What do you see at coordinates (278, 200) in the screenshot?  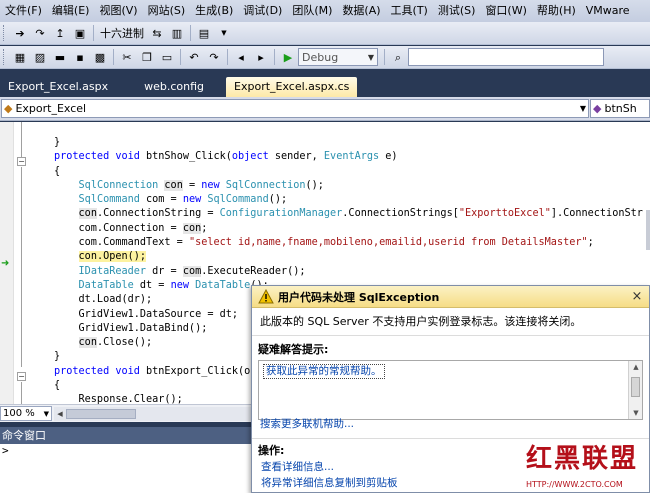 I see `code-token: ();` at bounding box center [278, 200].